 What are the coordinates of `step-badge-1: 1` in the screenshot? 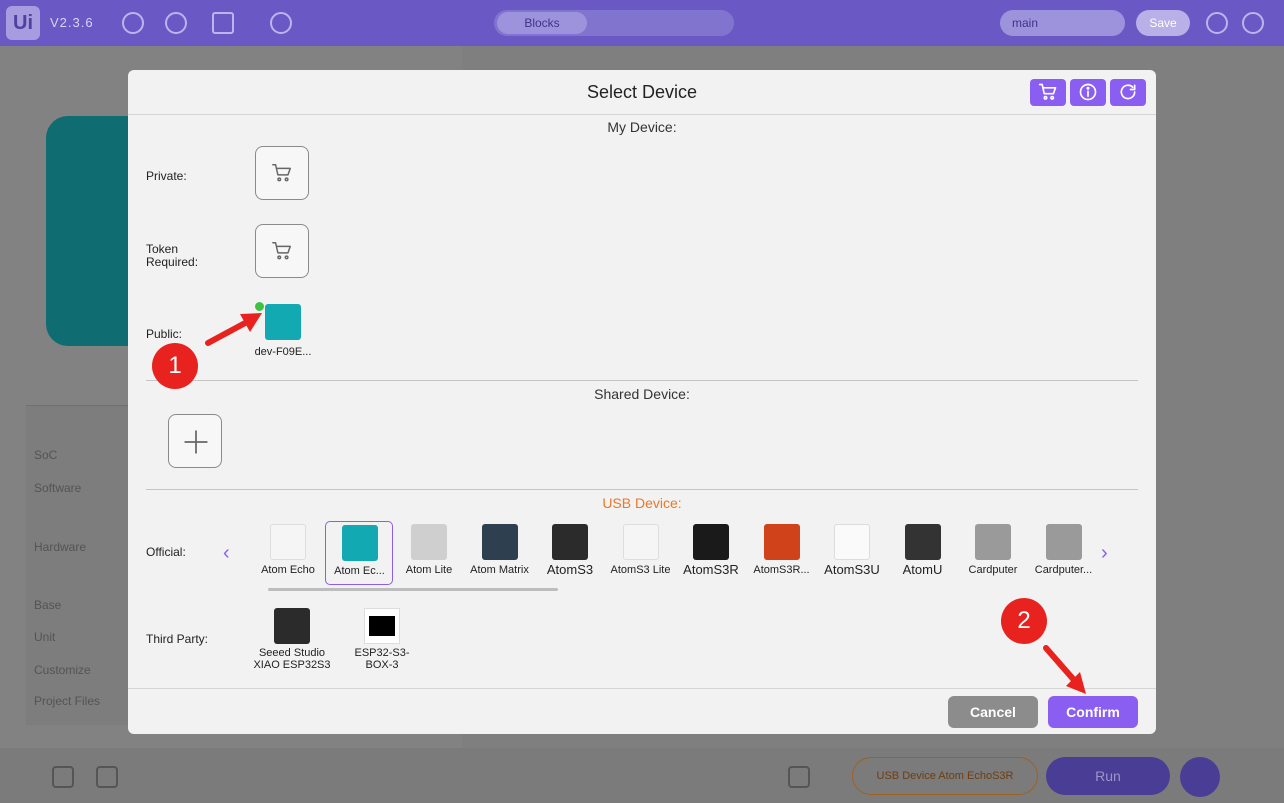 It's located at (175, 366).